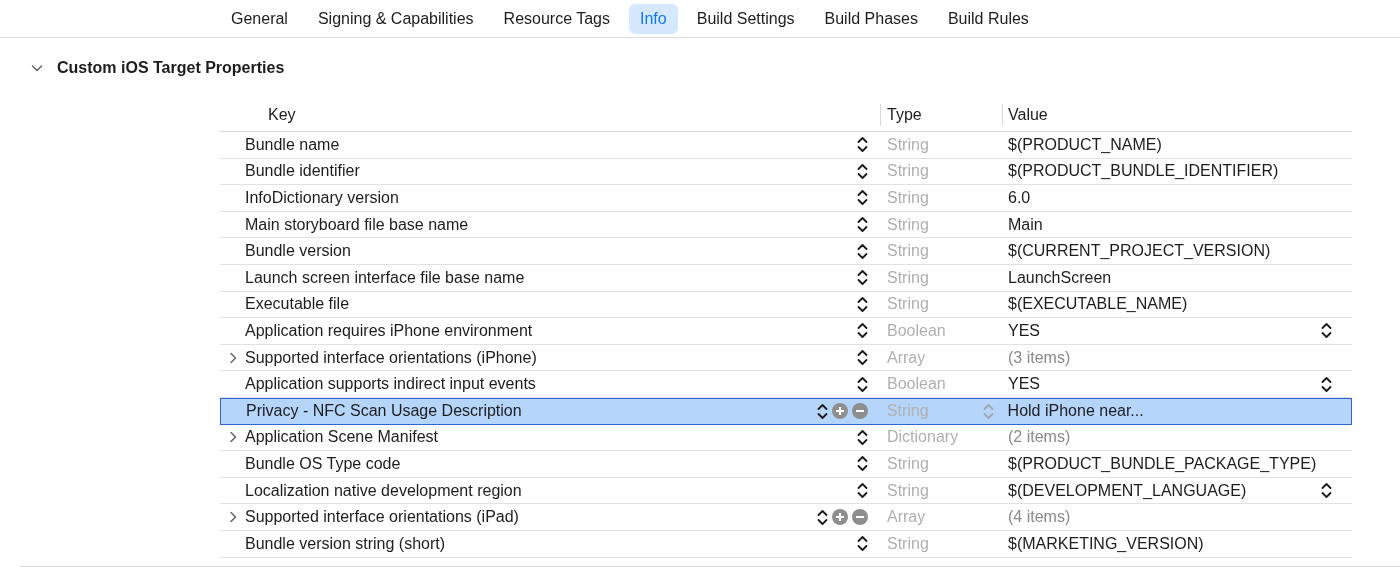 This screenshot has width=1400, height=567. I want to click on key-text: Privacy - NFC Scan Usage Description, so click(384, 411).